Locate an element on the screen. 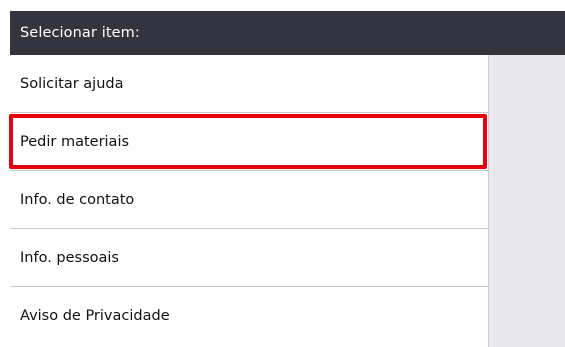  menu-item-solicitar-ajuda: Solicitar ajuda is located at coordinates (249, 84).